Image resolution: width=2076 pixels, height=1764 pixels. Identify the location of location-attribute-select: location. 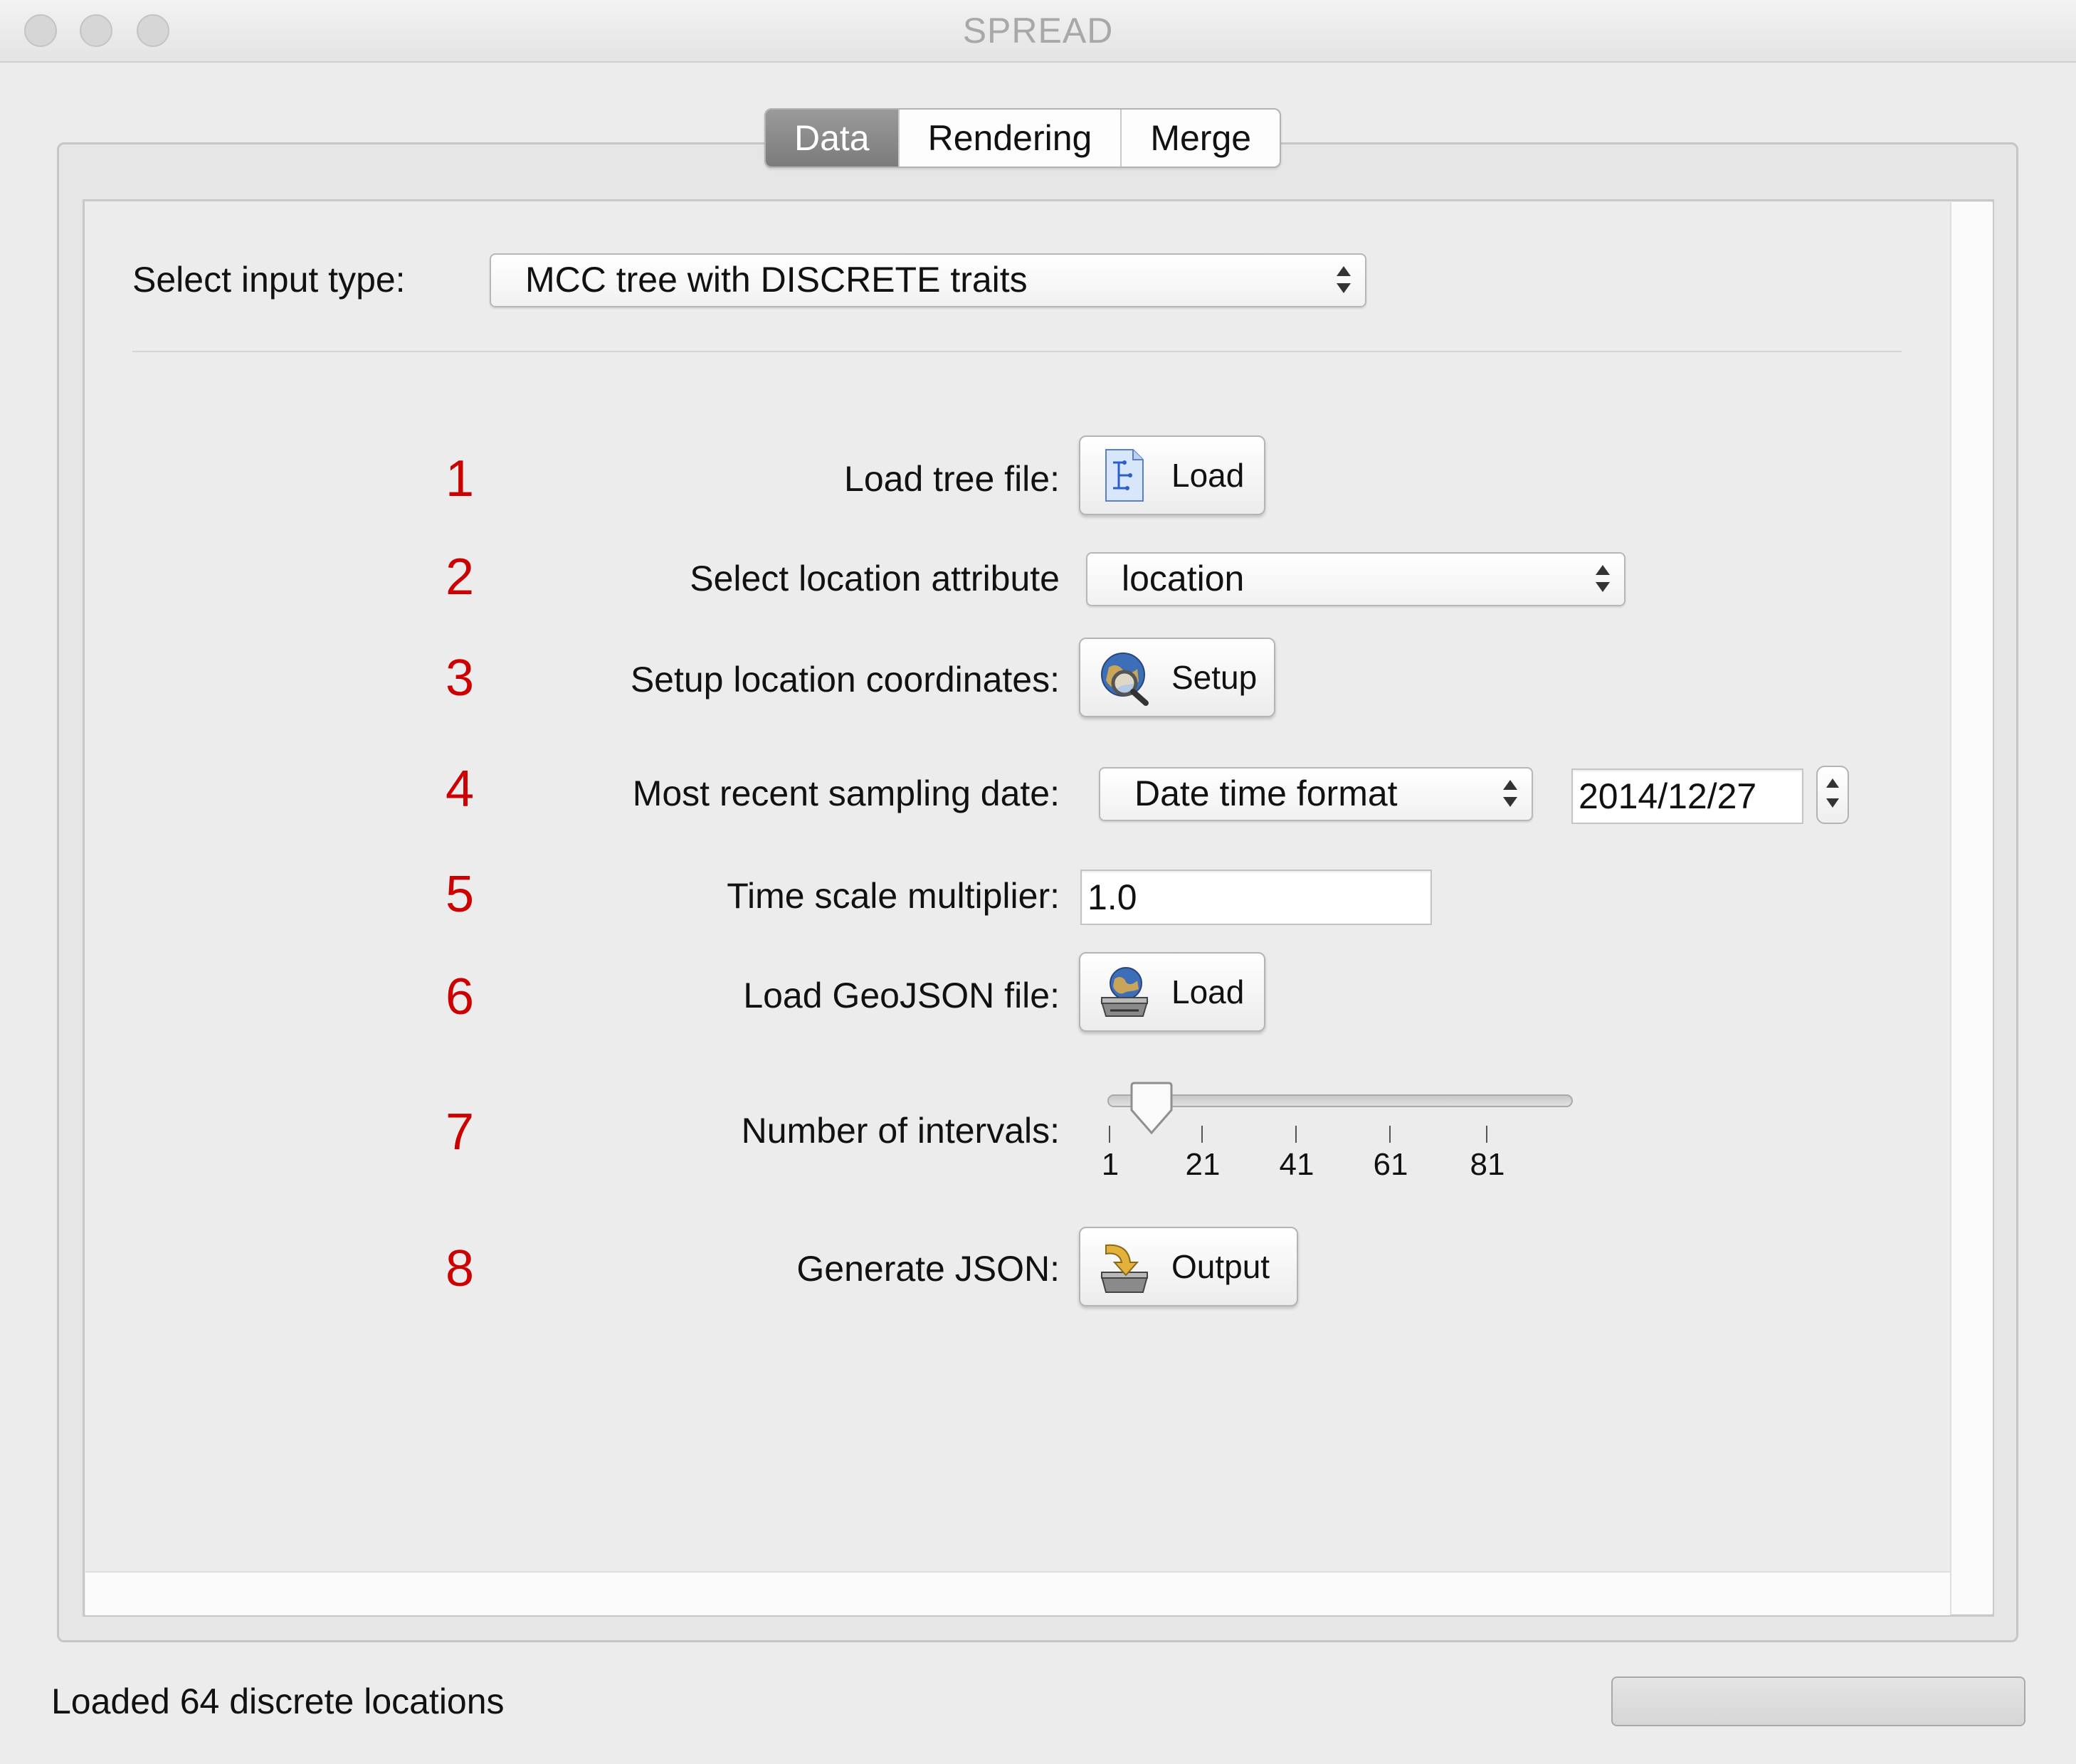
(1356, 579).